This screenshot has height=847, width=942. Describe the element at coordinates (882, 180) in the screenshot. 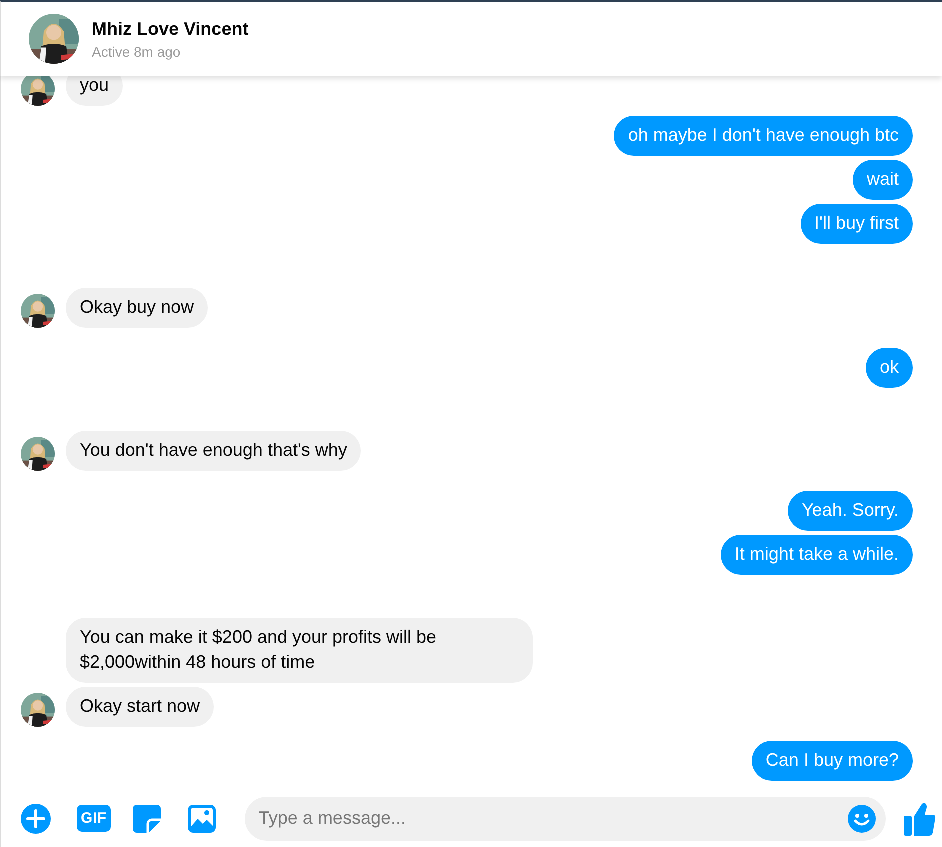

I see `message-bubble: wait` at that location.